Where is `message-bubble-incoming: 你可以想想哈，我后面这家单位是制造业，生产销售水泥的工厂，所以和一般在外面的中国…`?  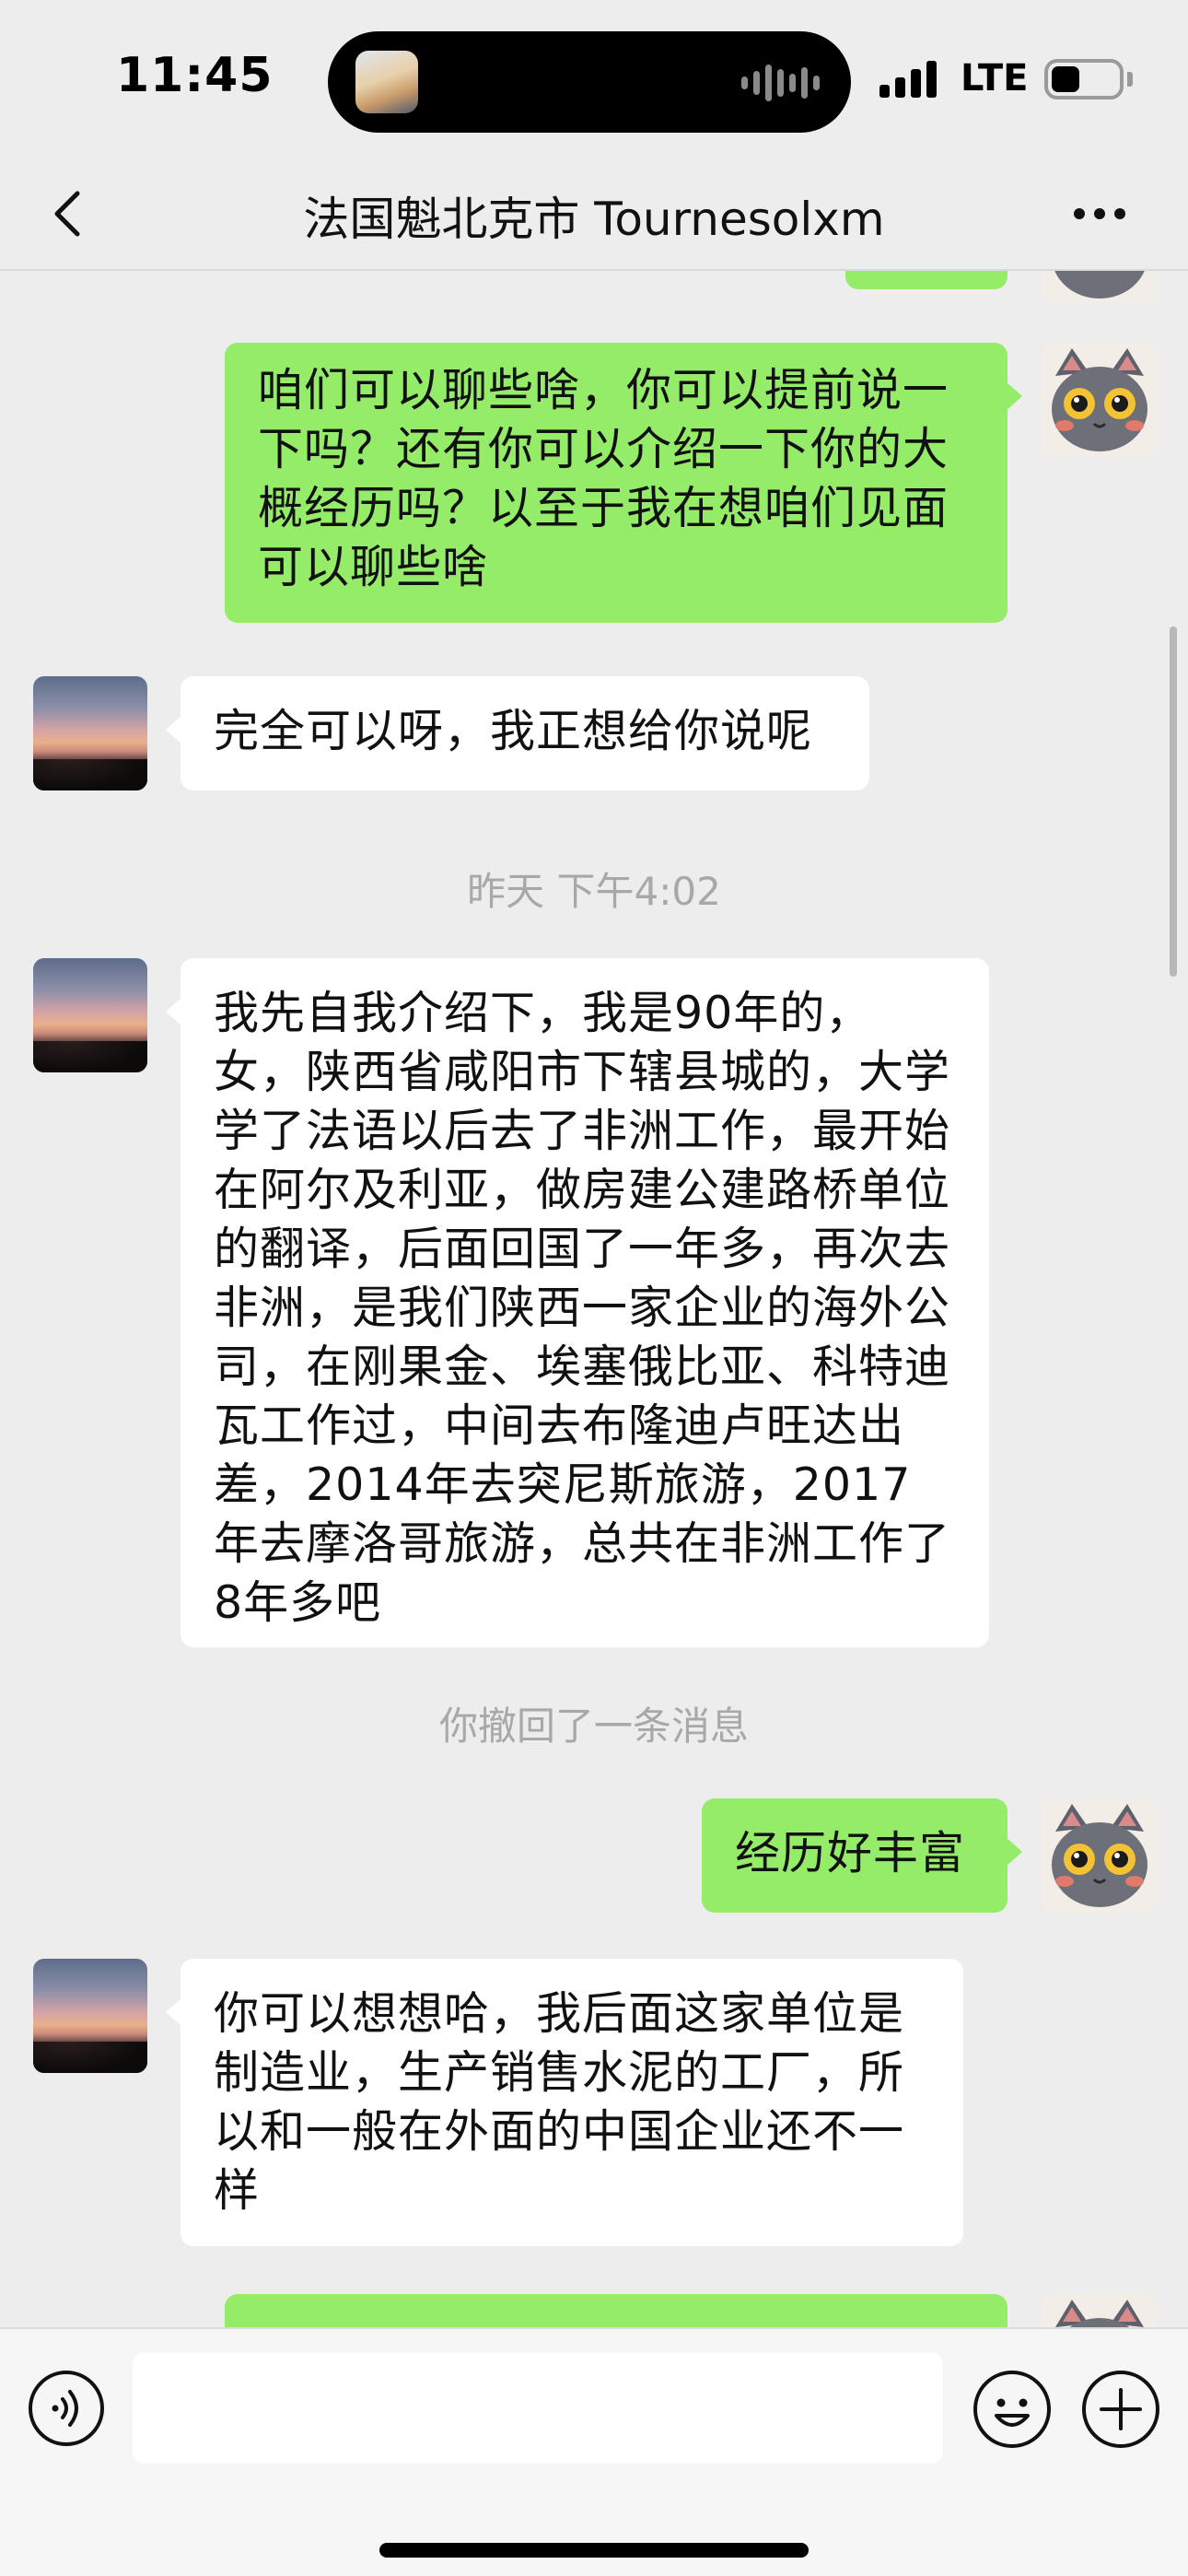 message-bubble-incoming: 你可以想想哈，我后面这家单位是制造业，生产销售水泥的工厂，所以和一般在外面的中国… is located at coordinates (564, 2102).